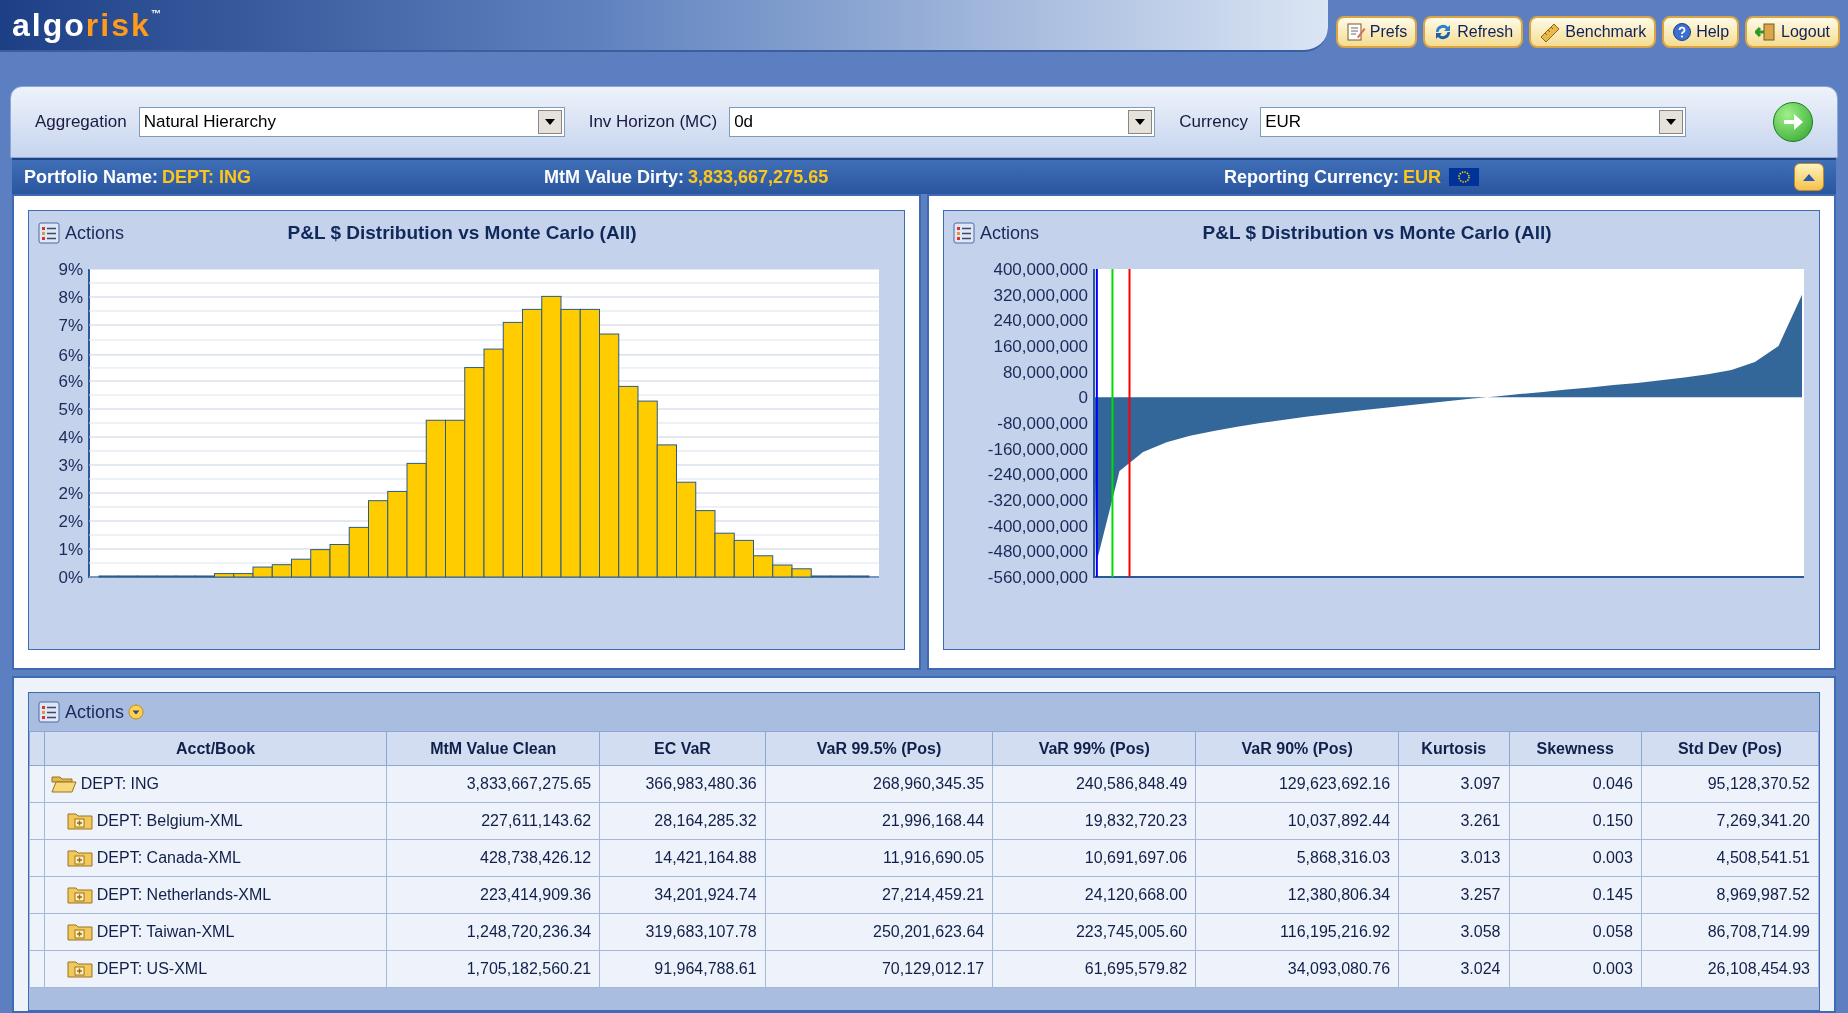  I want to click on table-cell: 19,832,720.23, so click(1094, 821).